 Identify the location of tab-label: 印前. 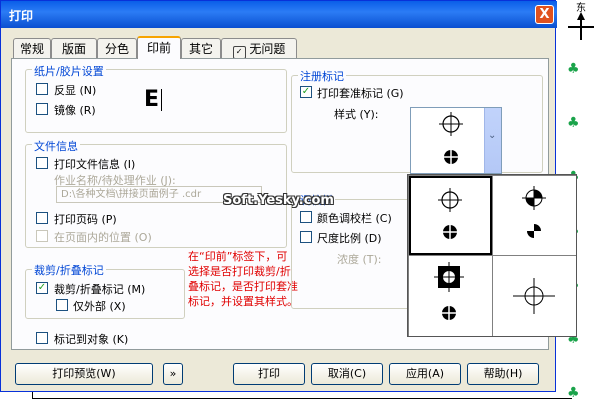
(158, 48).